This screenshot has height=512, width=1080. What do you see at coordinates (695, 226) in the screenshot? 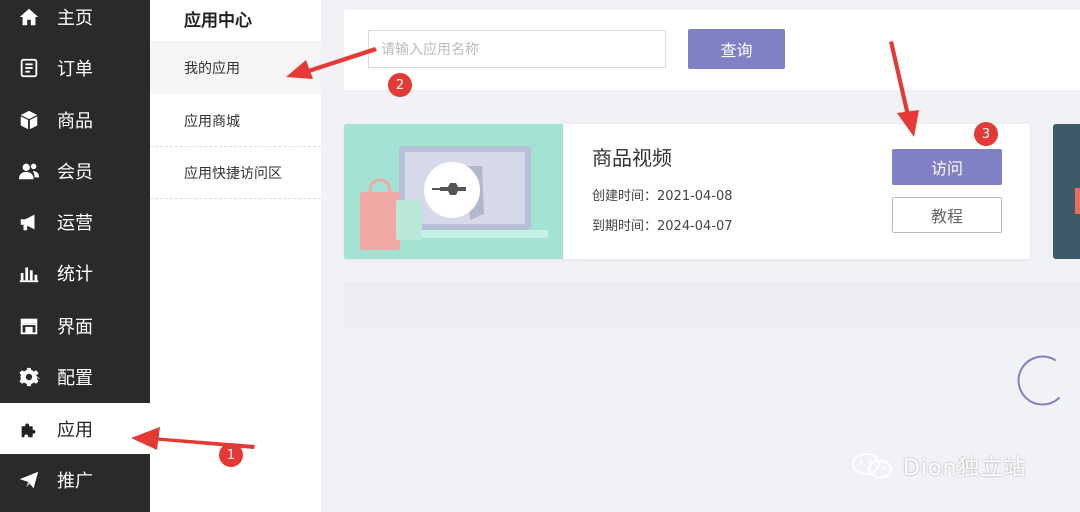
I see `expire-time-value: 2024-04-07` at bounding box center [695, 226].